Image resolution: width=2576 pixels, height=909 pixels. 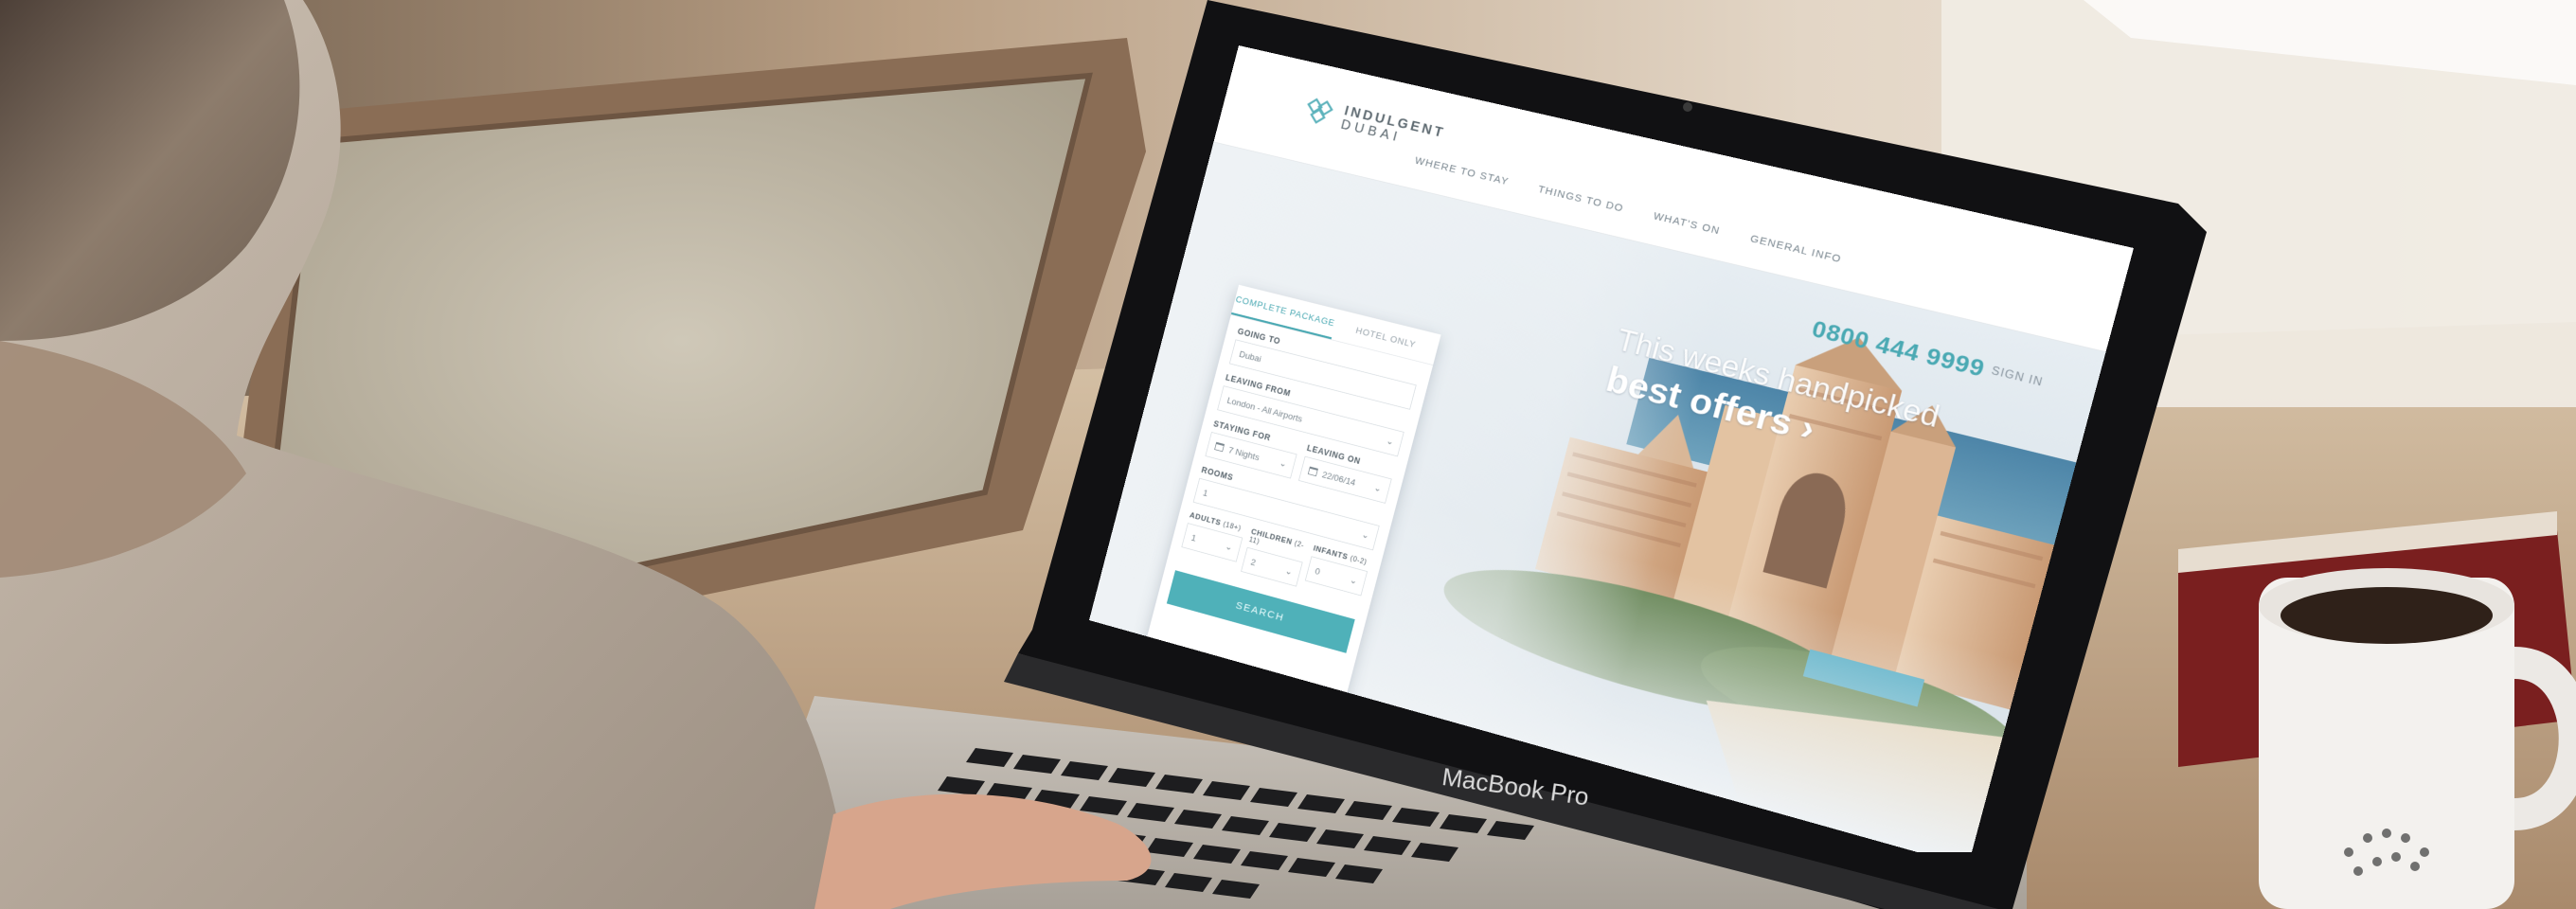 I want to click on infants-value: 0, so click(x=1317, y=571).